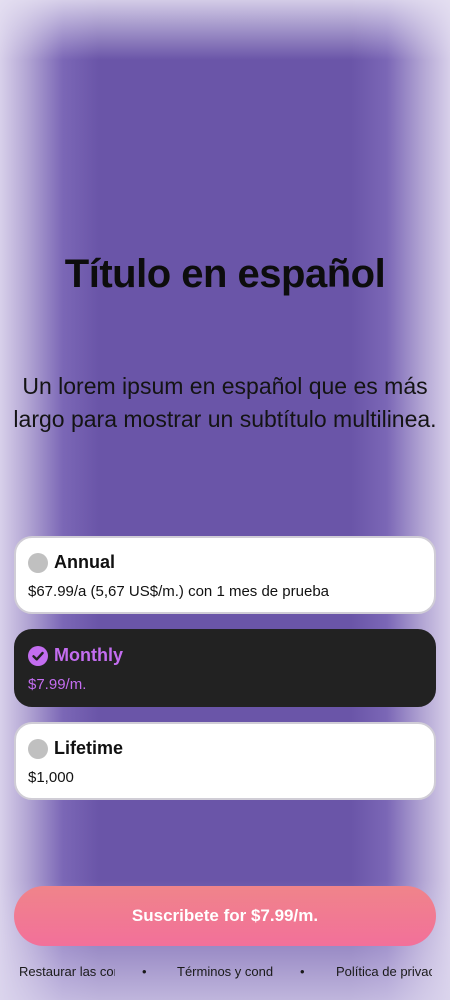 This screenshot has height=1000, width=450. Describe the element at coordinates (225, 761) in the screenshot. I see `plan-card-lifetime: Lifetime $1,000` at that location.